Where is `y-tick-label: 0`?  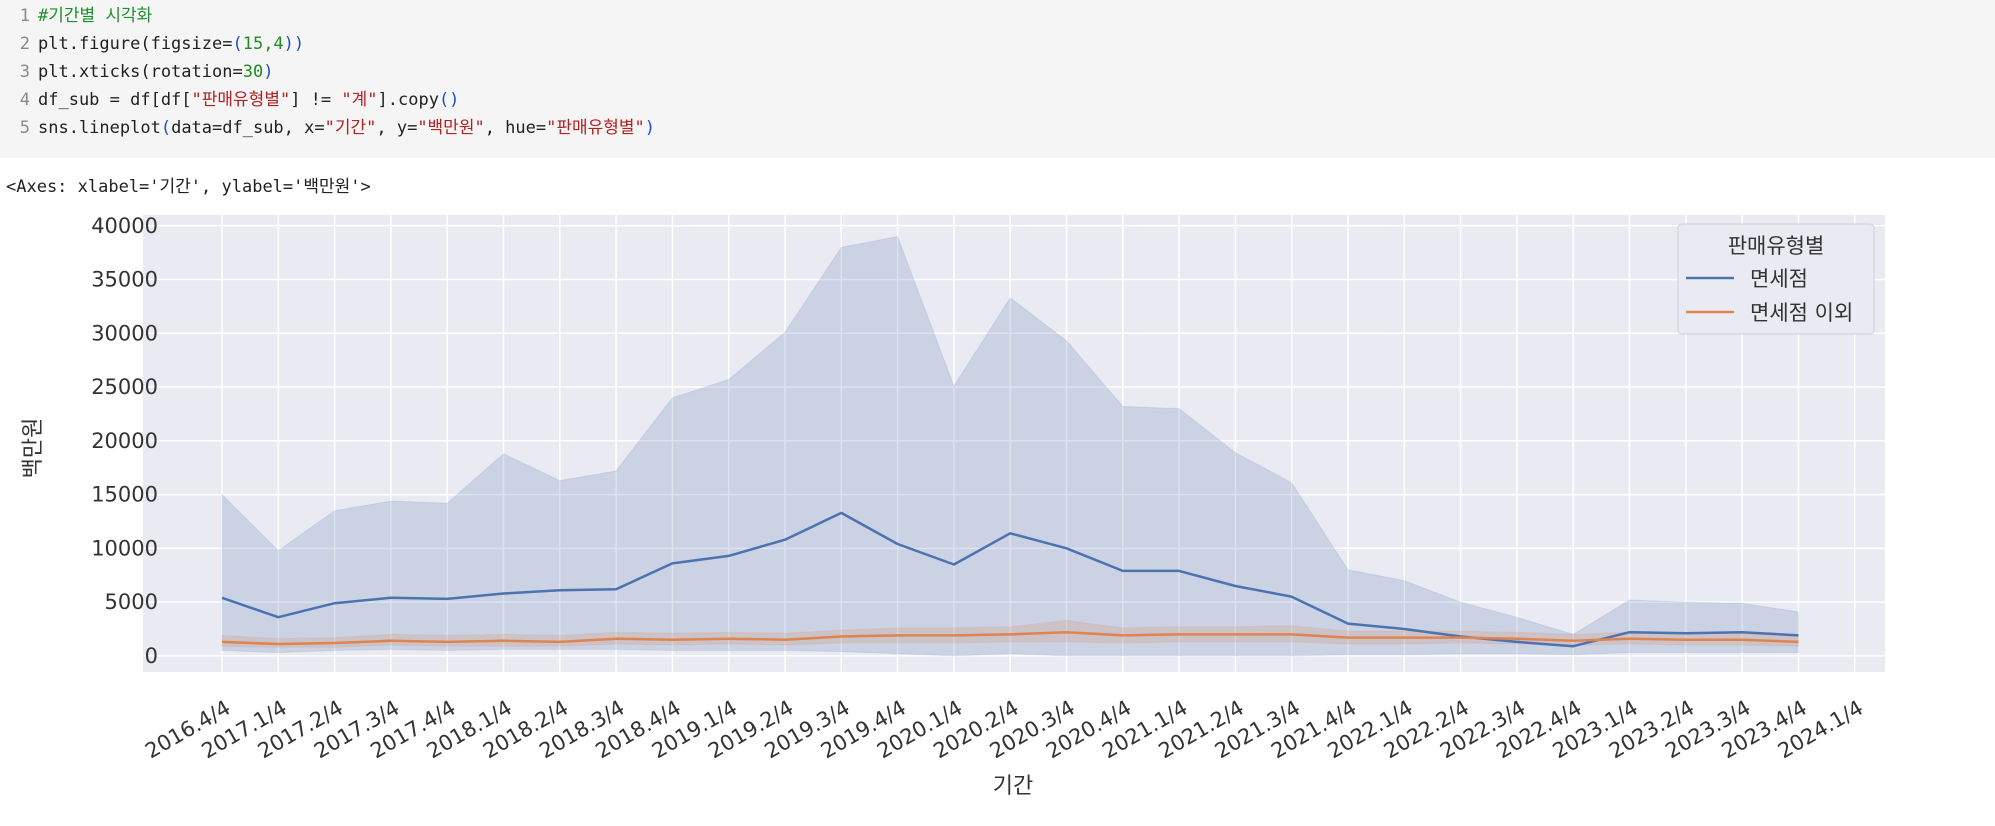 y-tick-label: 0 is located at coordinates (151, 656).